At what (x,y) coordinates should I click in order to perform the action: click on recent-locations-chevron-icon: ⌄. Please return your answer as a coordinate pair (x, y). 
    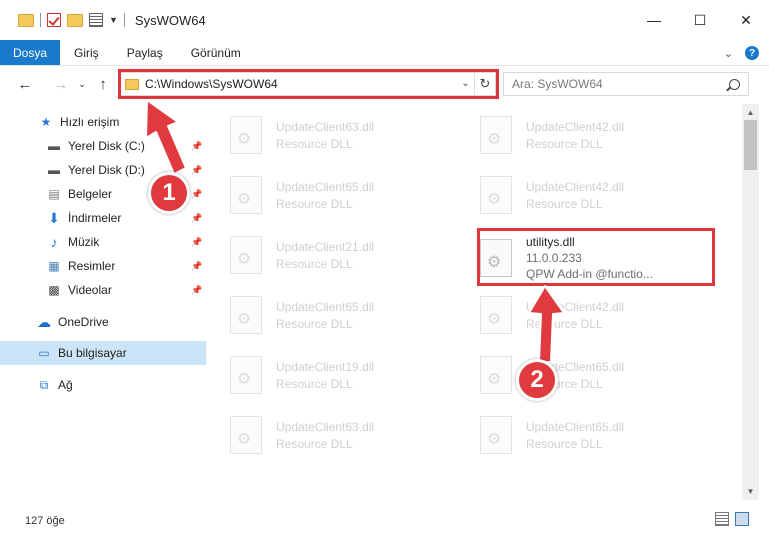
    Looking at the image, I should click on (82, 84).